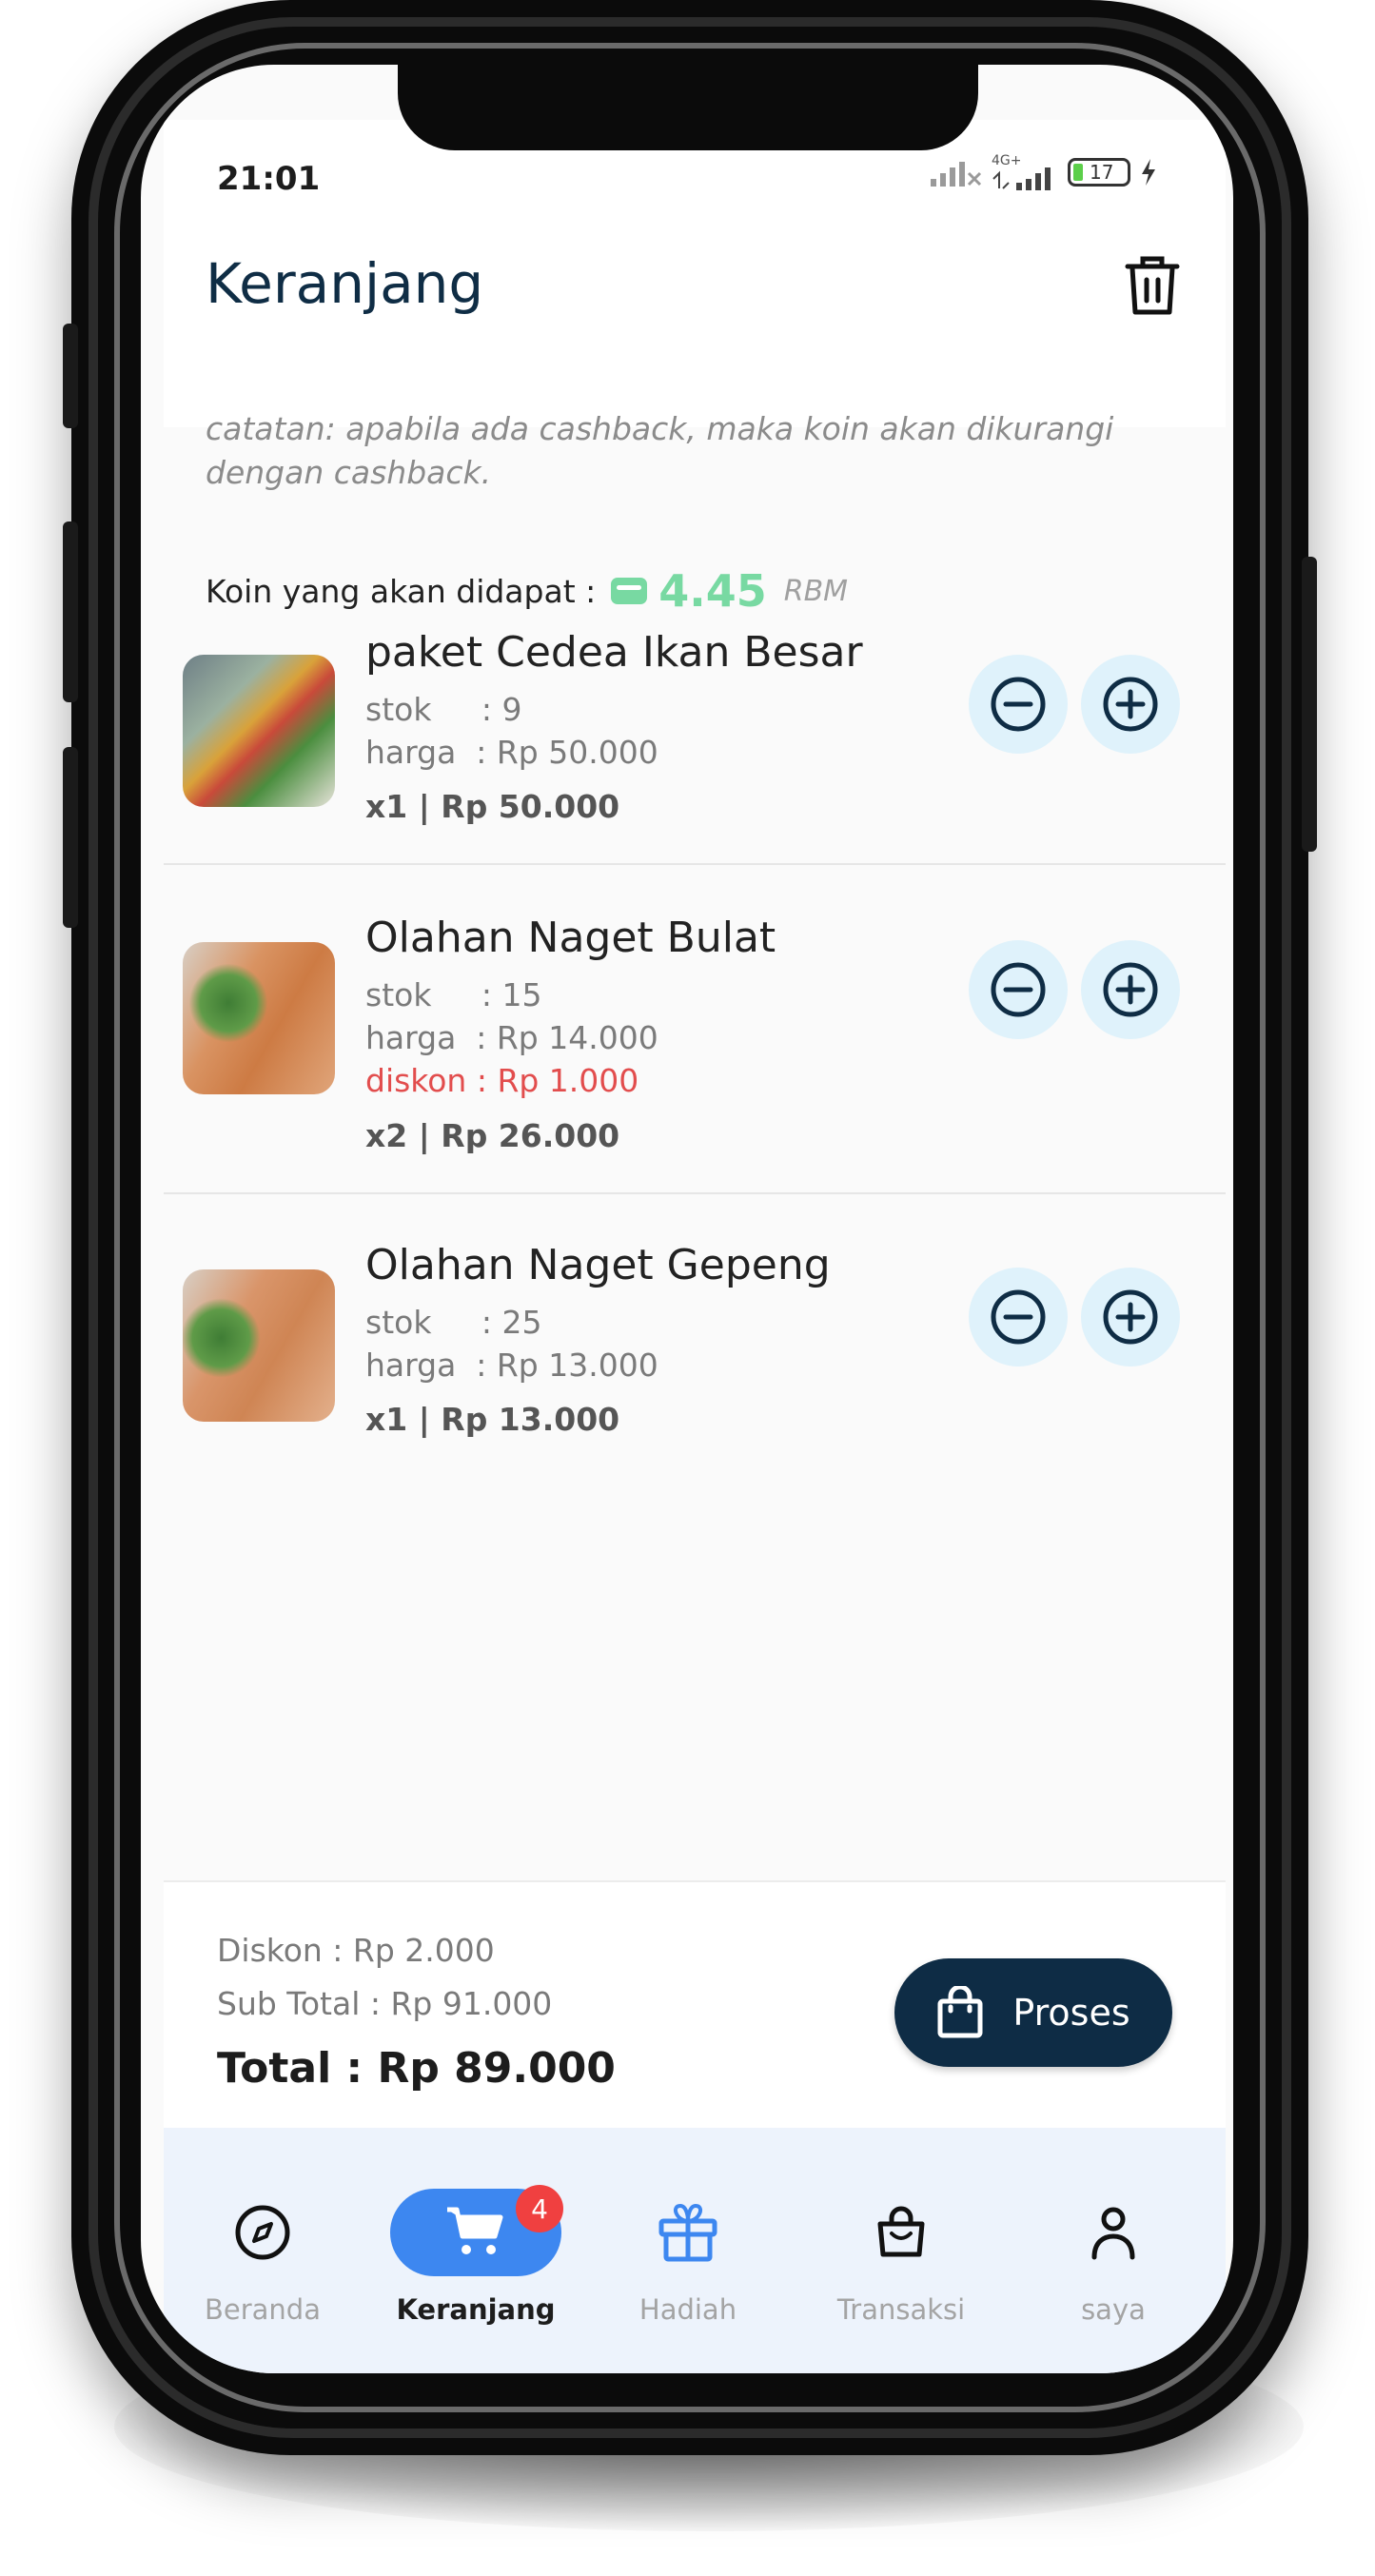 The height and width of the screenshot is (2576, 1375). I want to click on signal-icon, so click(1021, 178).